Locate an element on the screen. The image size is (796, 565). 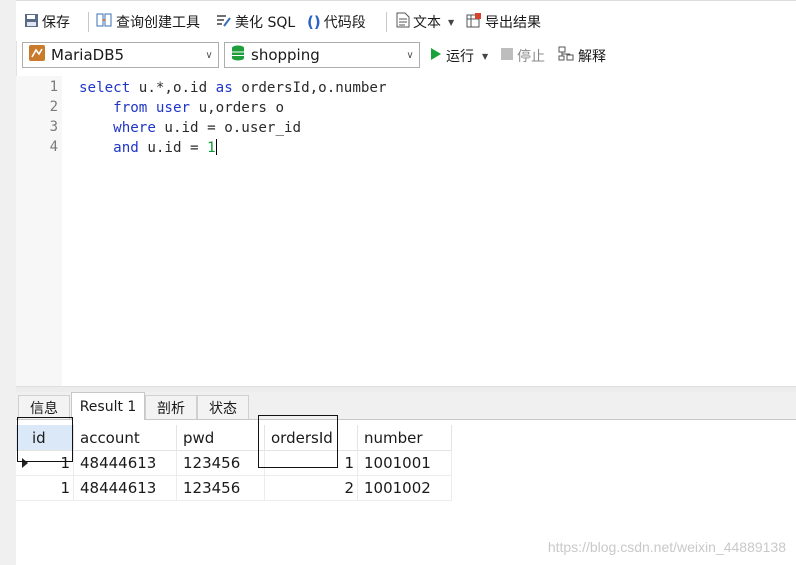
stop-button: 停止 is located at coordinates (523, 56).